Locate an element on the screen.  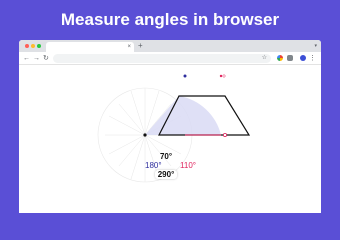
minimize-window-dot is located at coordinates (33, 46).